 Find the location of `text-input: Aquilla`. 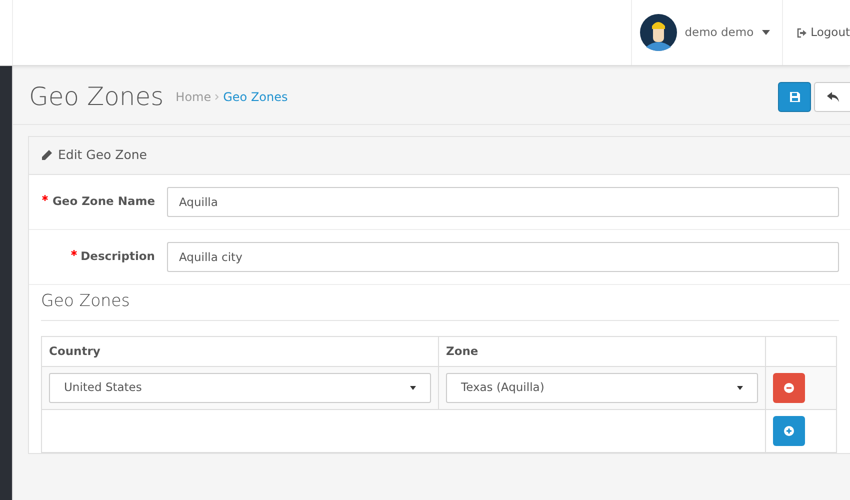

text-input: Aquilla is located at coordinates (503, 201).